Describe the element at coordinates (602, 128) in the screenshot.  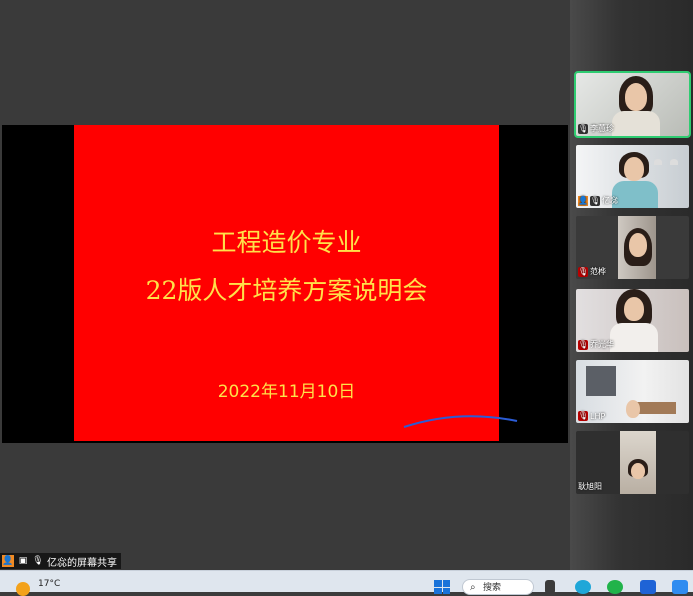
I see `participant-name: 李蕙珍` at that location.